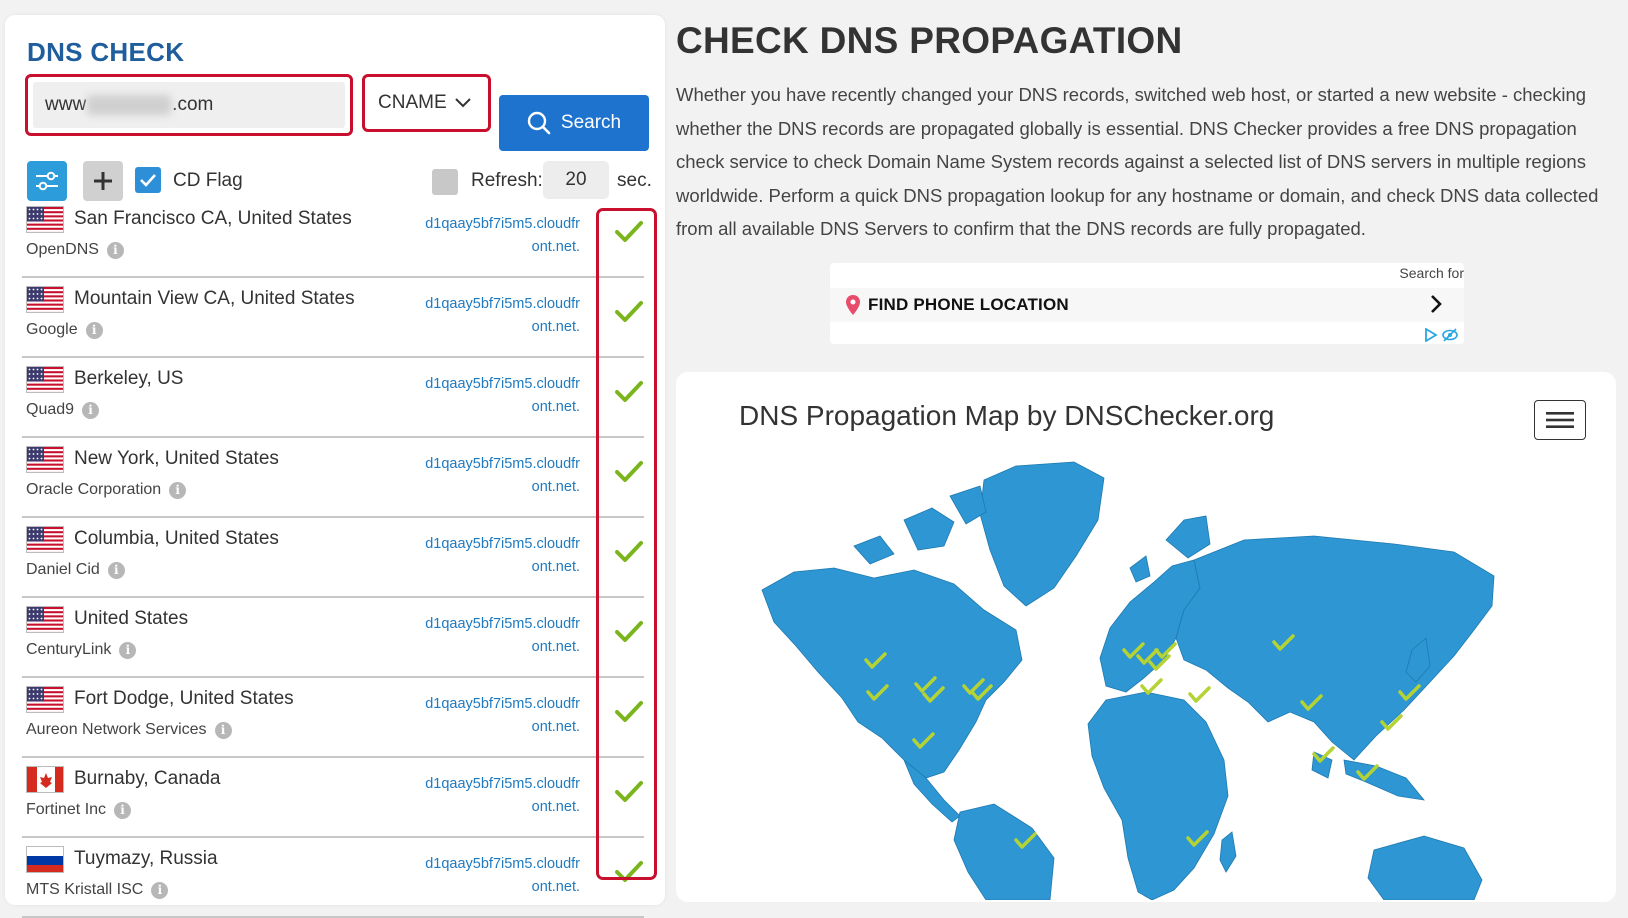 This screenshot has width=1628, height=918. What do you see at coordinates (147, 778) in the screenshot?
I see `server-location: Burnaby, Canada` at bounding box center [147, 778].